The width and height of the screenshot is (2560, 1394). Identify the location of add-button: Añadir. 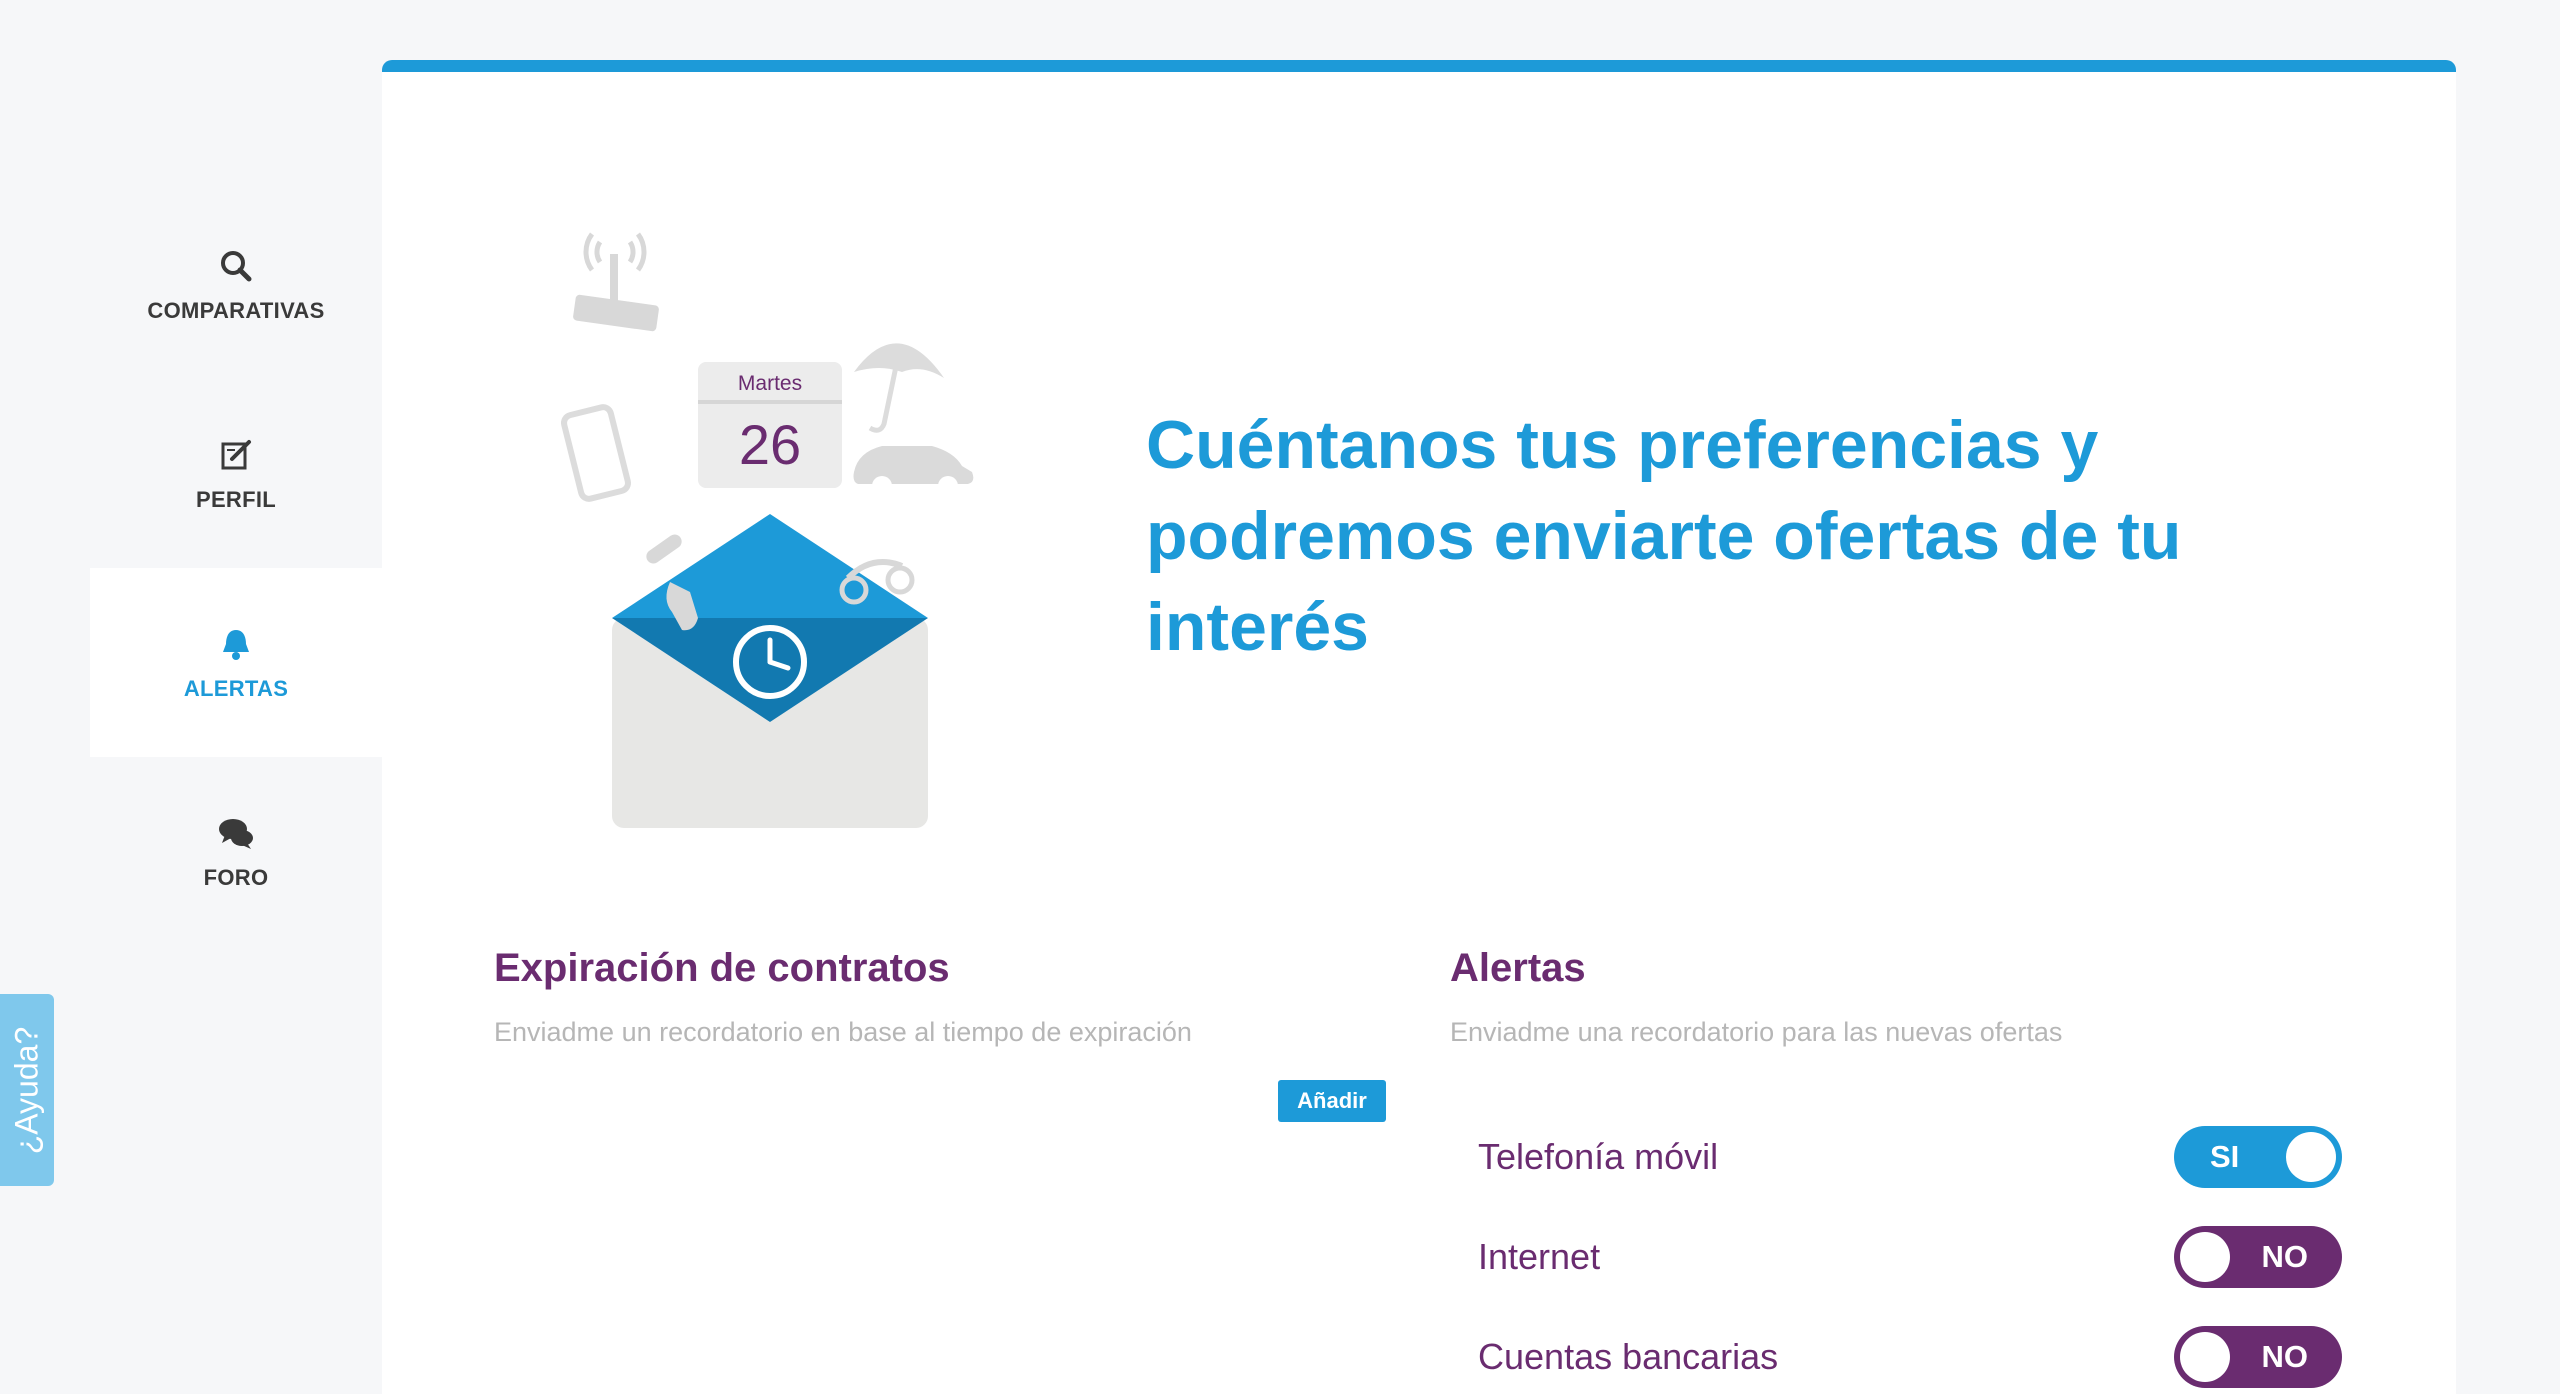
(1332, 1101).